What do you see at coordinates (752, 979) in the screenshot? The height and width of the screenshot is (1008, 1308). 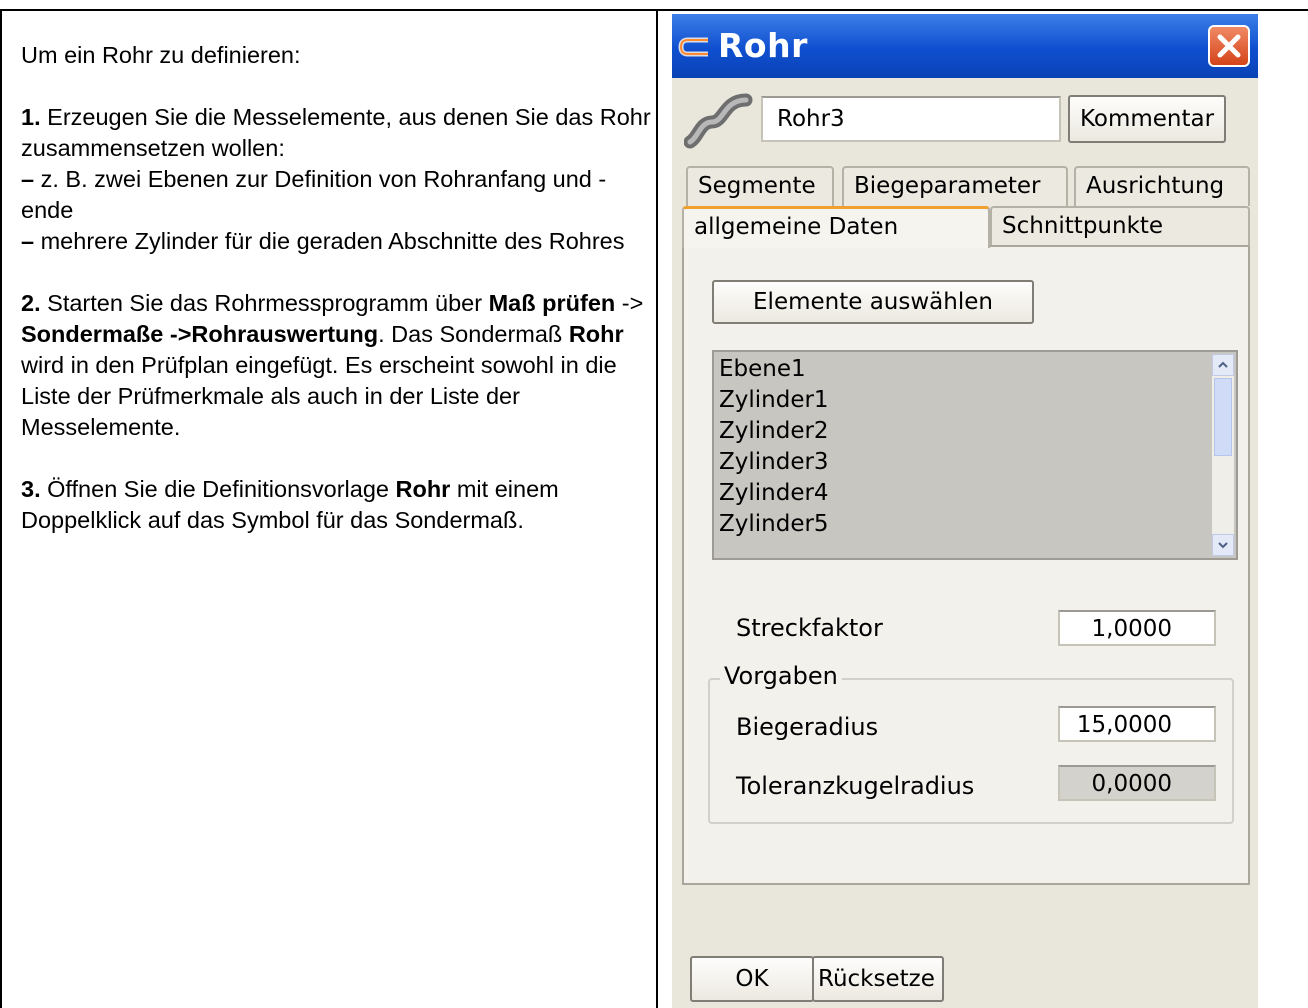 I see `ok-button: OK` at bounding box center [752, 979].